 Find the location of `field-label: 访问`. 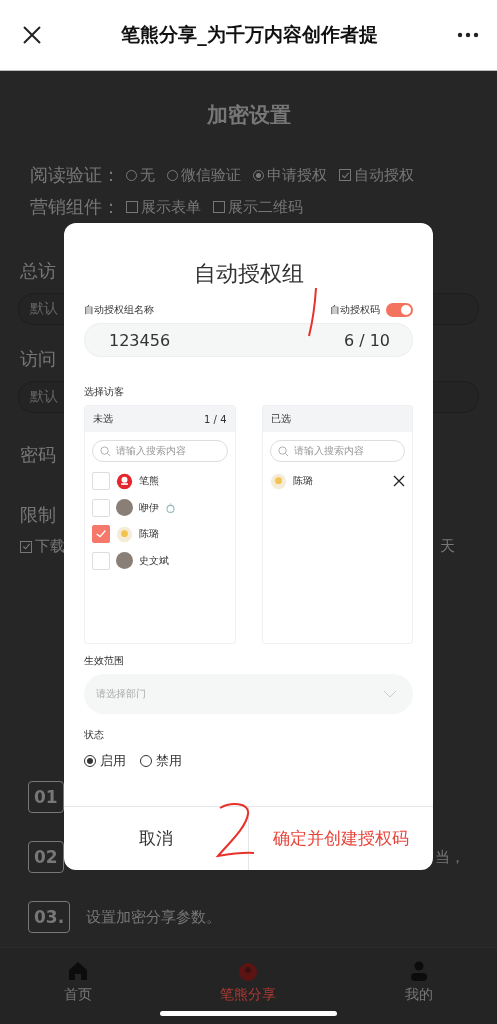

field-label: 访问 is located at coordinates (38, 359).